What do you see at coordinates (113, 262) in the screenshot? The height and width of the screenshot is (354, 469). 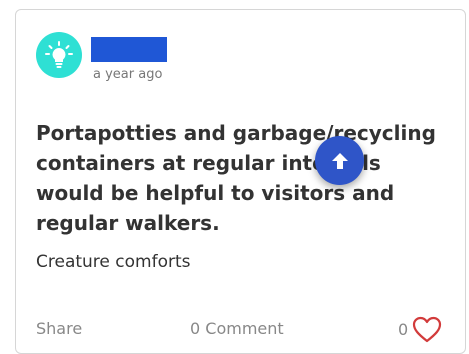 I see `post-category: Creature comforts` at bounding box center [113, 262].